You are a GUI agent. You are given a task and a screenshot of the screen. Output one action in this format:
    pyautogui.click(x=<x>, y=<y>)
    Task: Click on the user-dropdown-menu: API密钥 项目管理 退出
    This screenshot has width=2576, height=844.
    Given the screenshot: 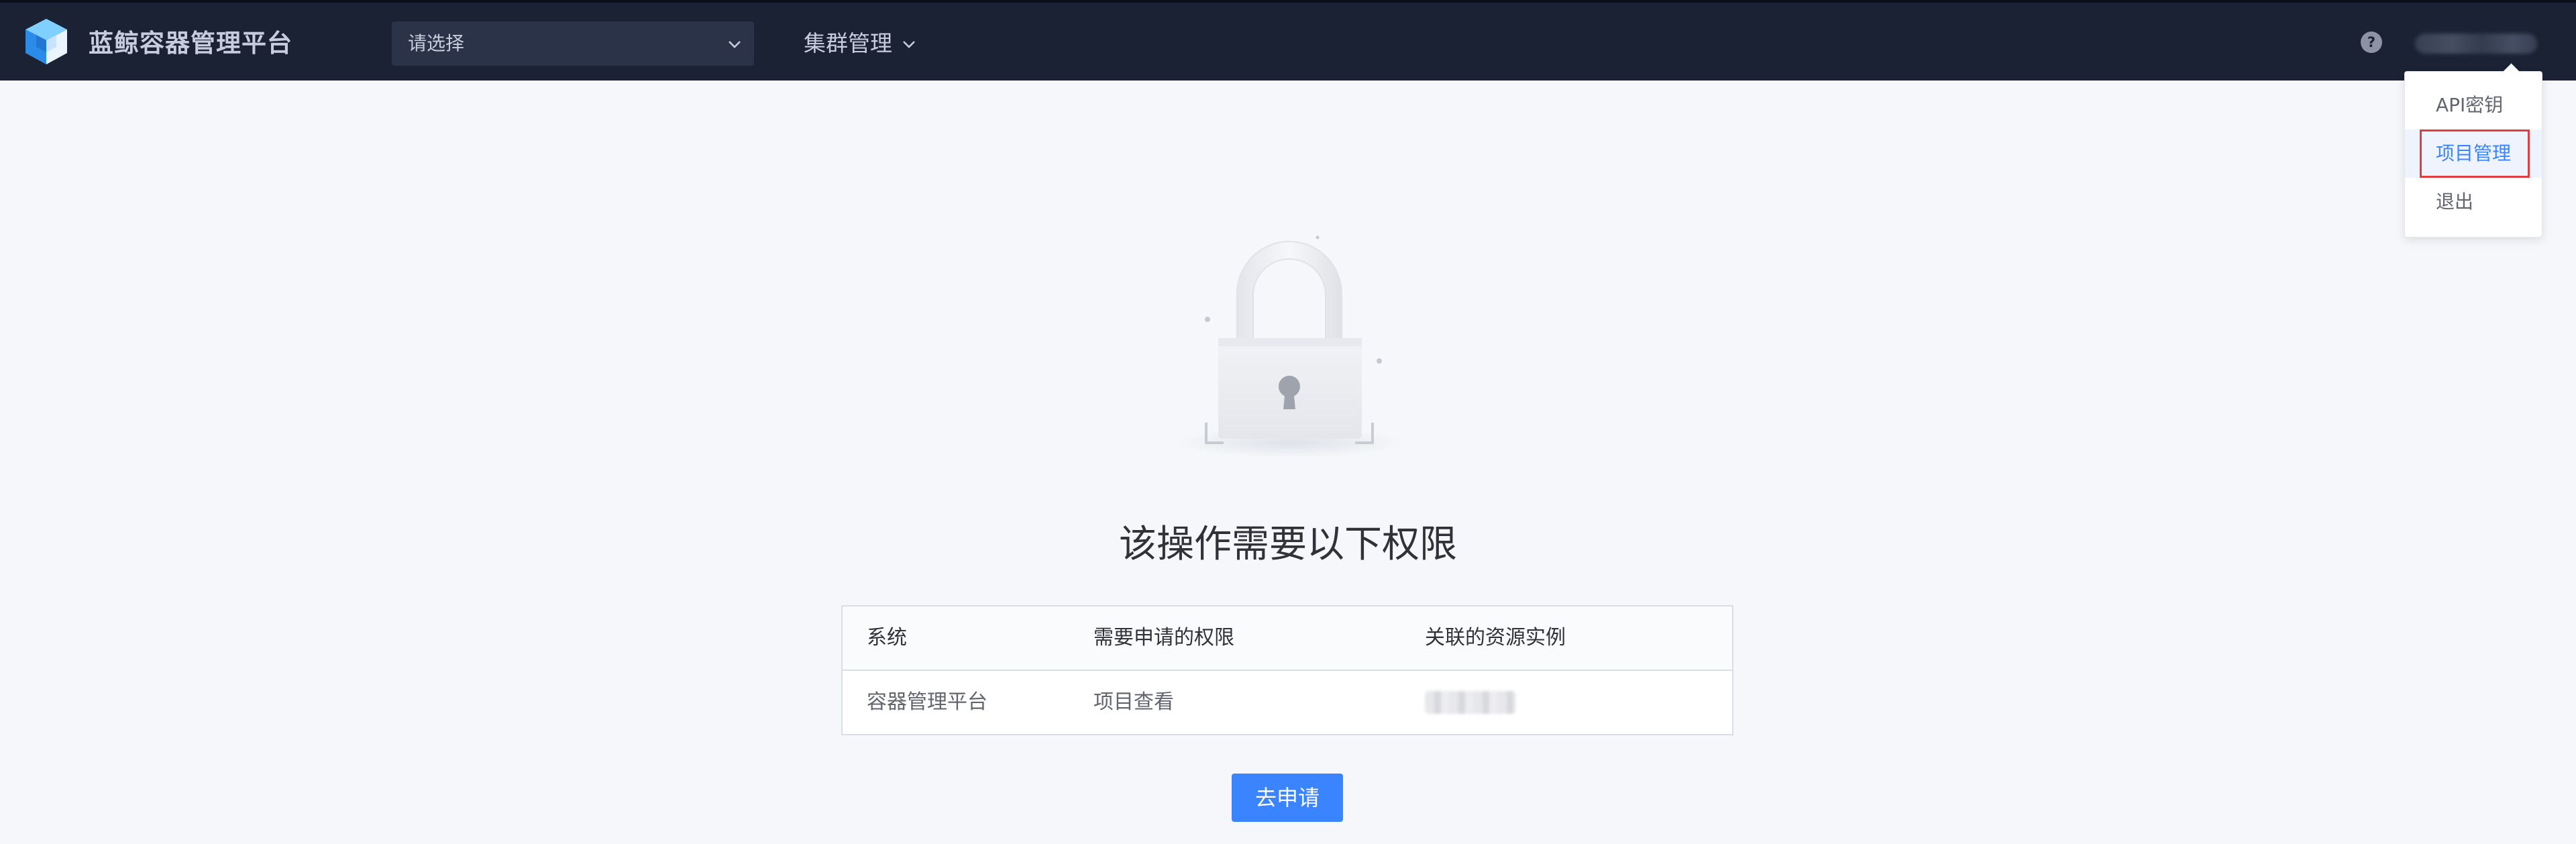 What is the action you would take?
    pyautogui.click(x=2473, y=150)
    